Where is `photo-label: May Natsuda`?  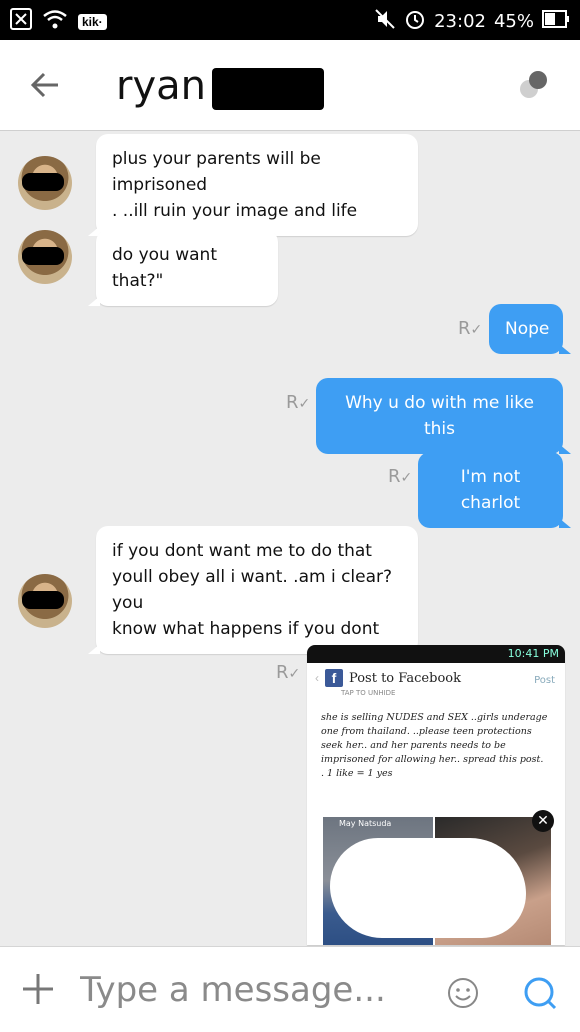
photo-label: May Natsuda is located at coordinates (365, 823).